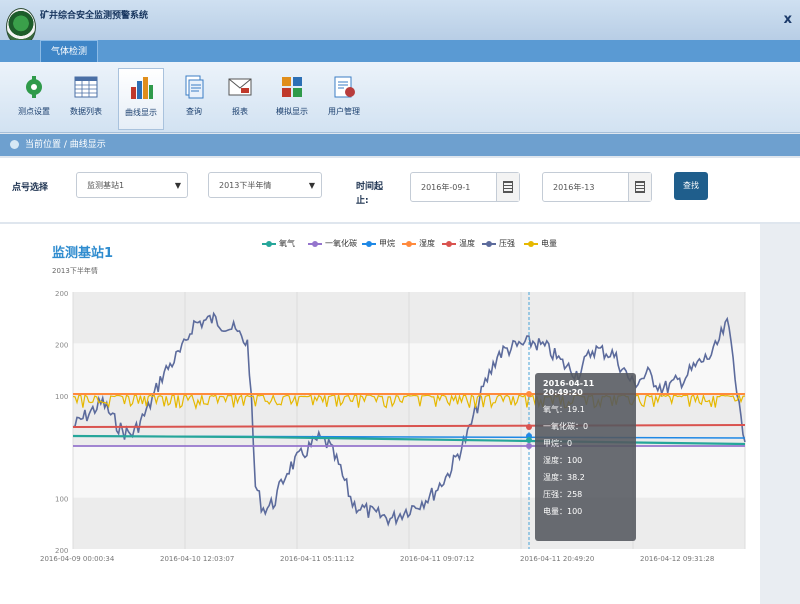 The width and height of the screenshot is (800, 604). Describe the element at coordinates (317, 559) in the screenshot. I see `x-tick-label: 2016-04-11 05:11:12` at that location.